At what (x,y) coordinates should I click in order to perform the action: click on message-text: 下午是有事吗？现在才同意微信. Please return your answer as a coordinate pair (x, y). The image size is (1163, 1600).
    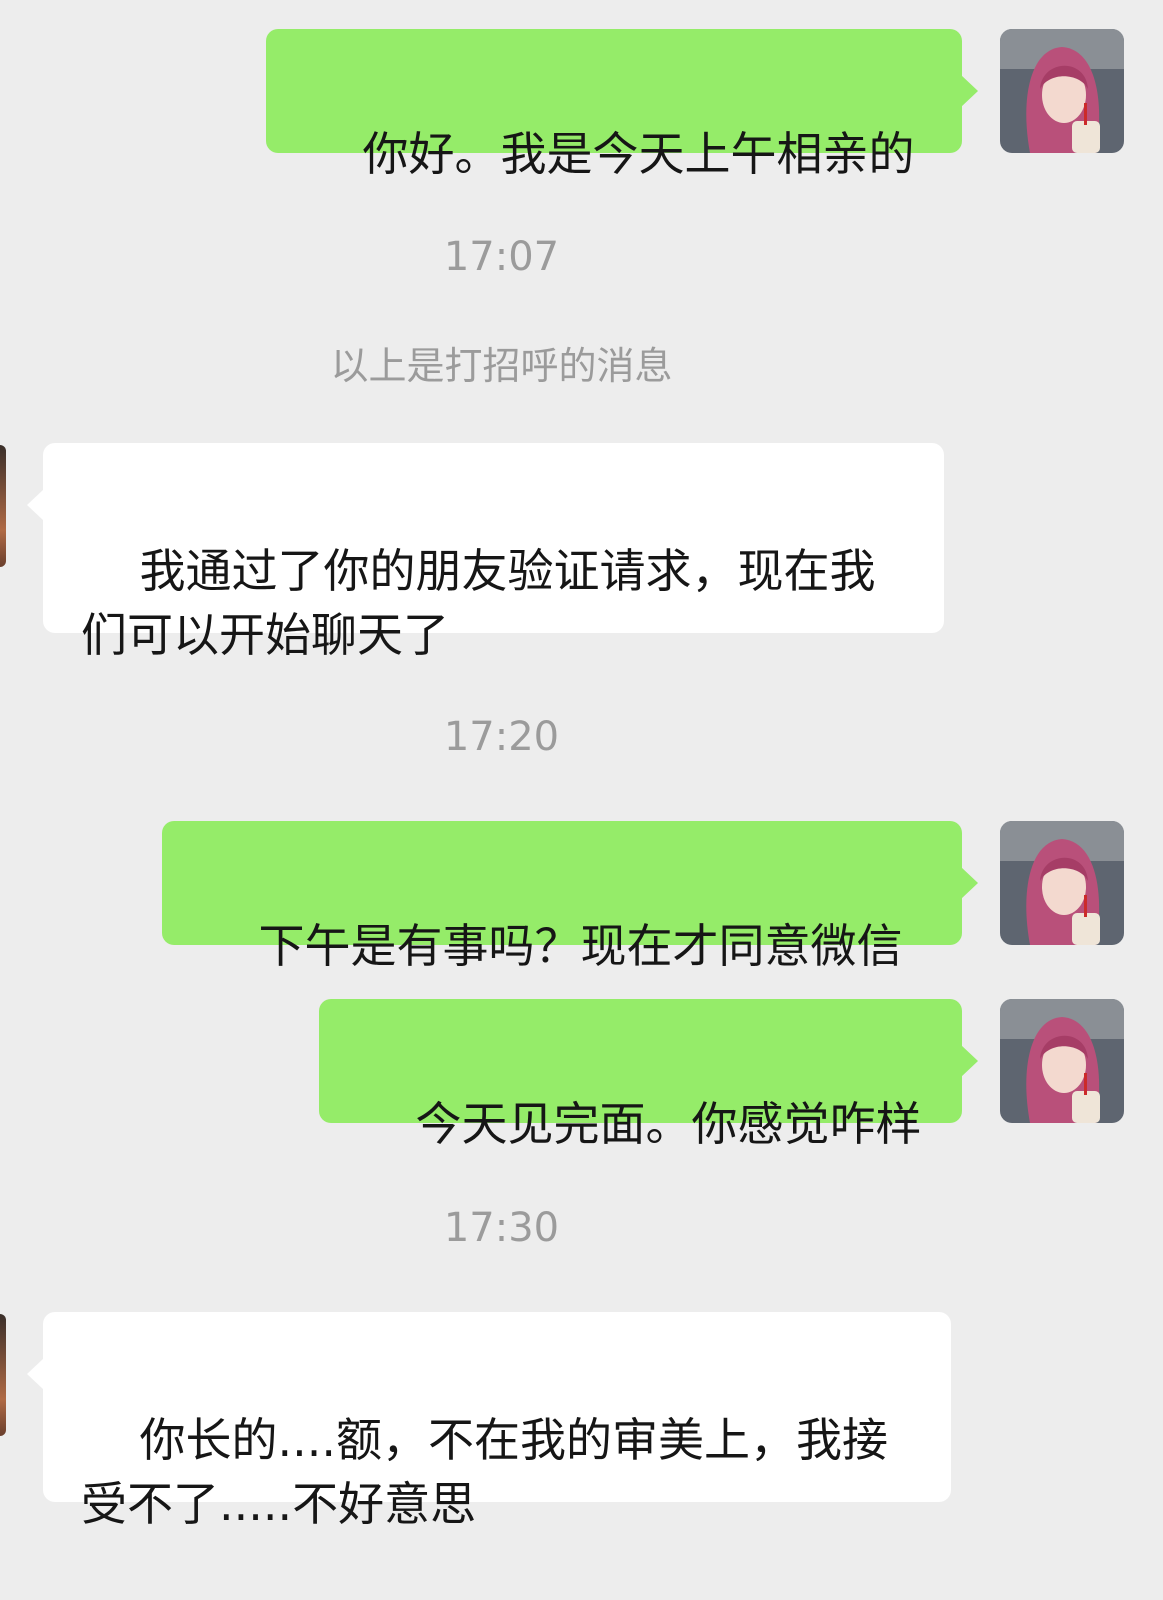
    Looking at the image, I should click on (580, 946).